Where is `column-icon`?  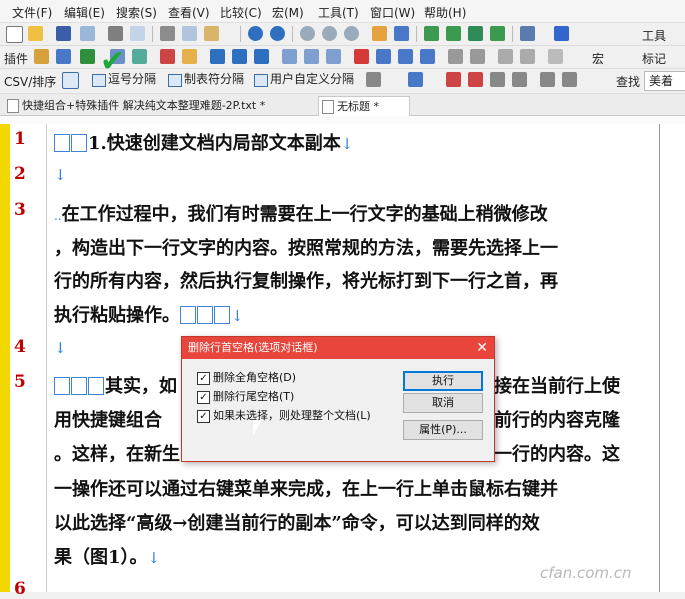 column-icon is located at coordinates (311, 56).